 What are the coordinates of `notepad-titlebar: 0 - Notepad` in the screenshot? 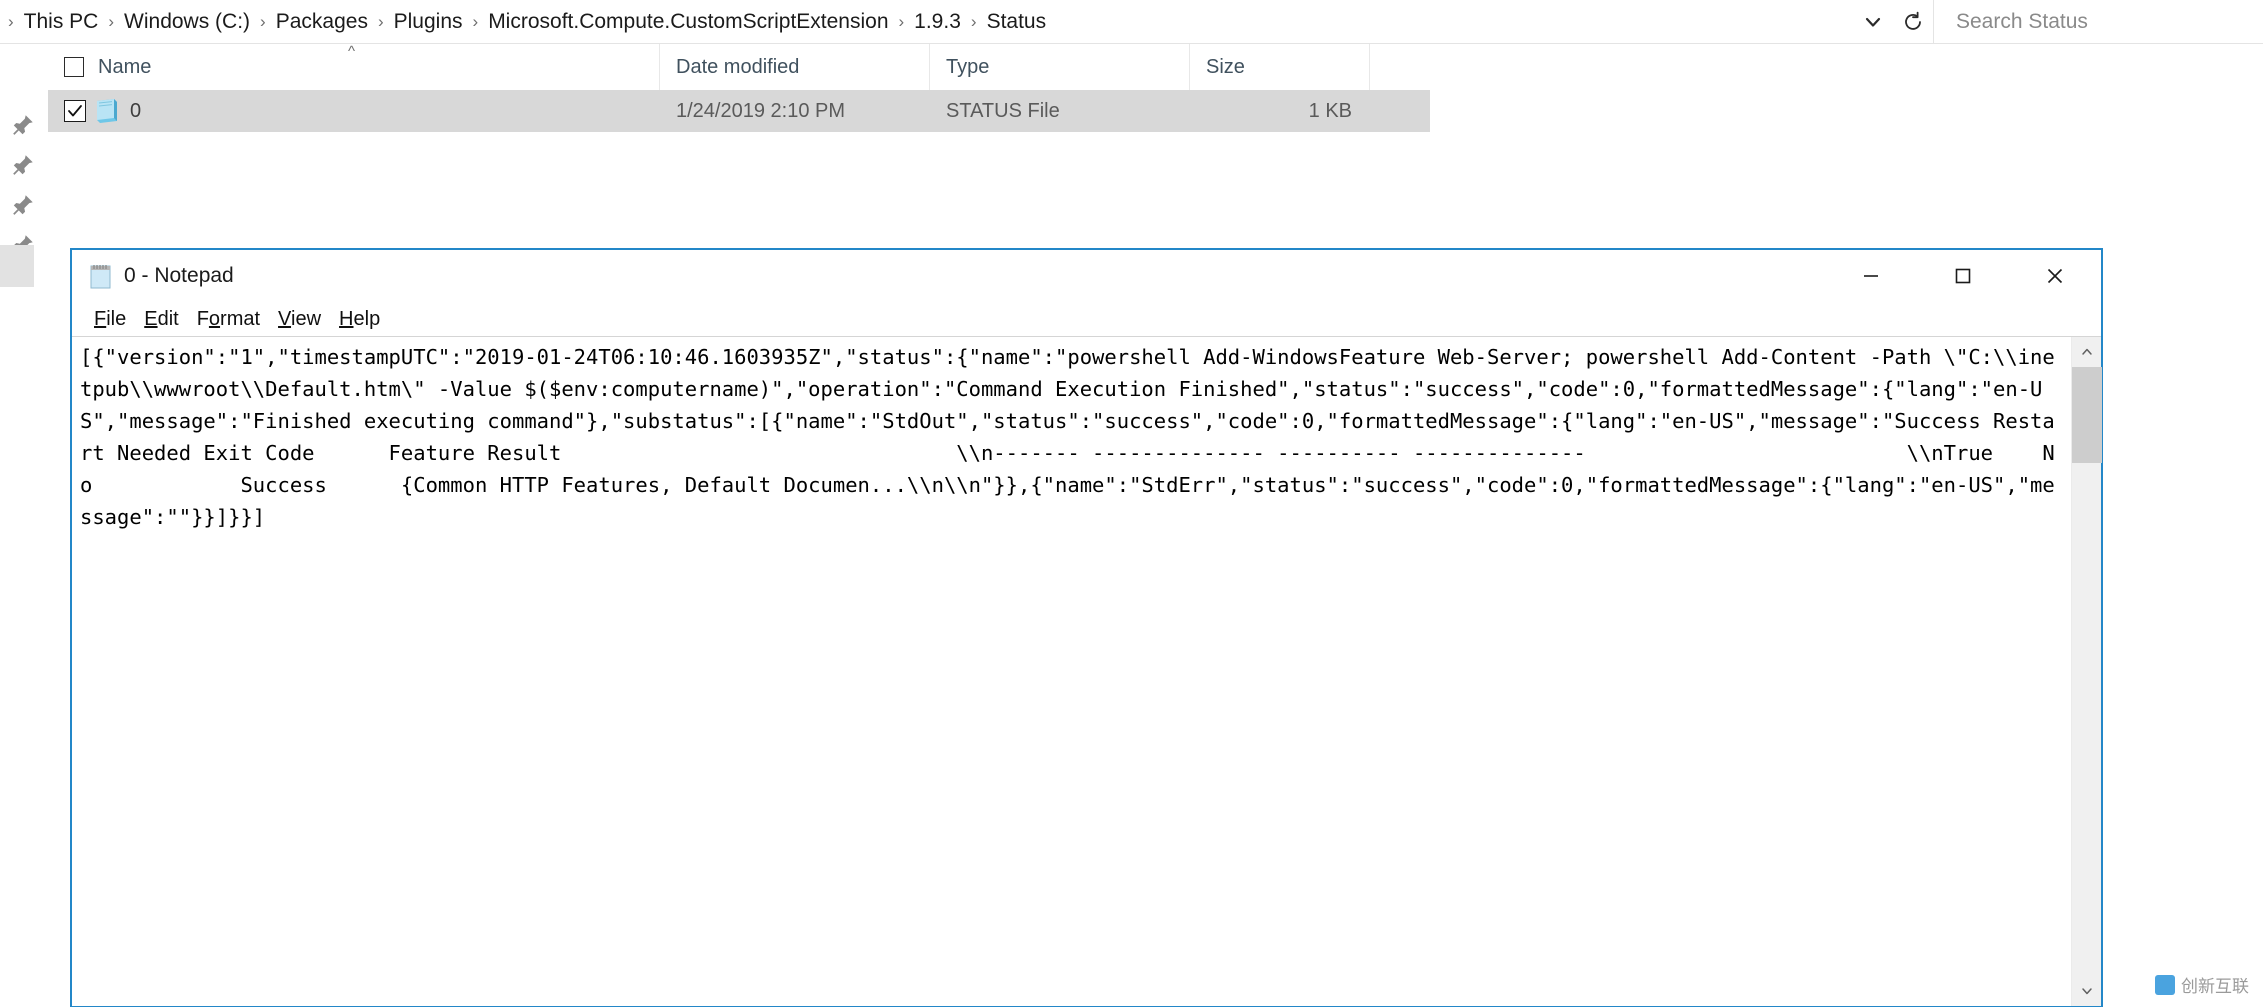 It's located at (1086, 276).